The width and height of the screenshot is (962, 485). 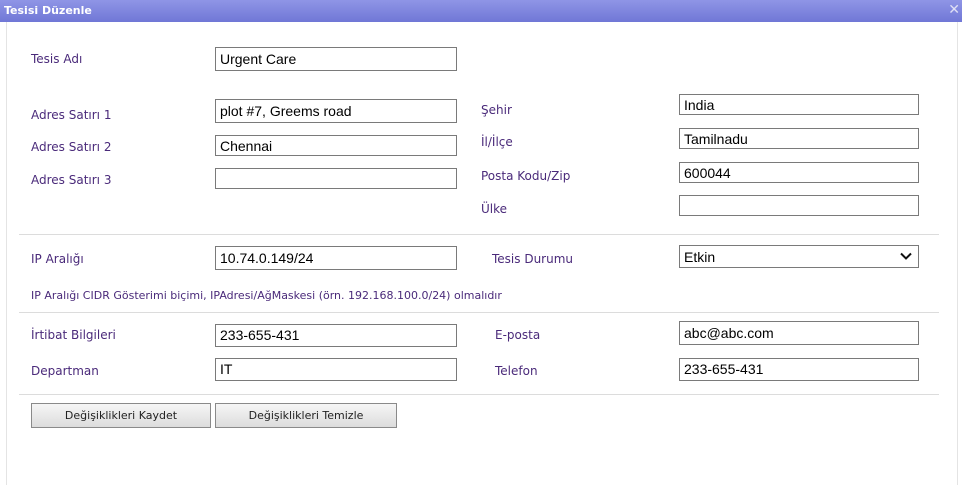 What do you see at coordinates (481, 11) in the screenshot?
I see `dialog-titlebar: Tesisi Düzenle ✕` at bounding box center [481, 11].